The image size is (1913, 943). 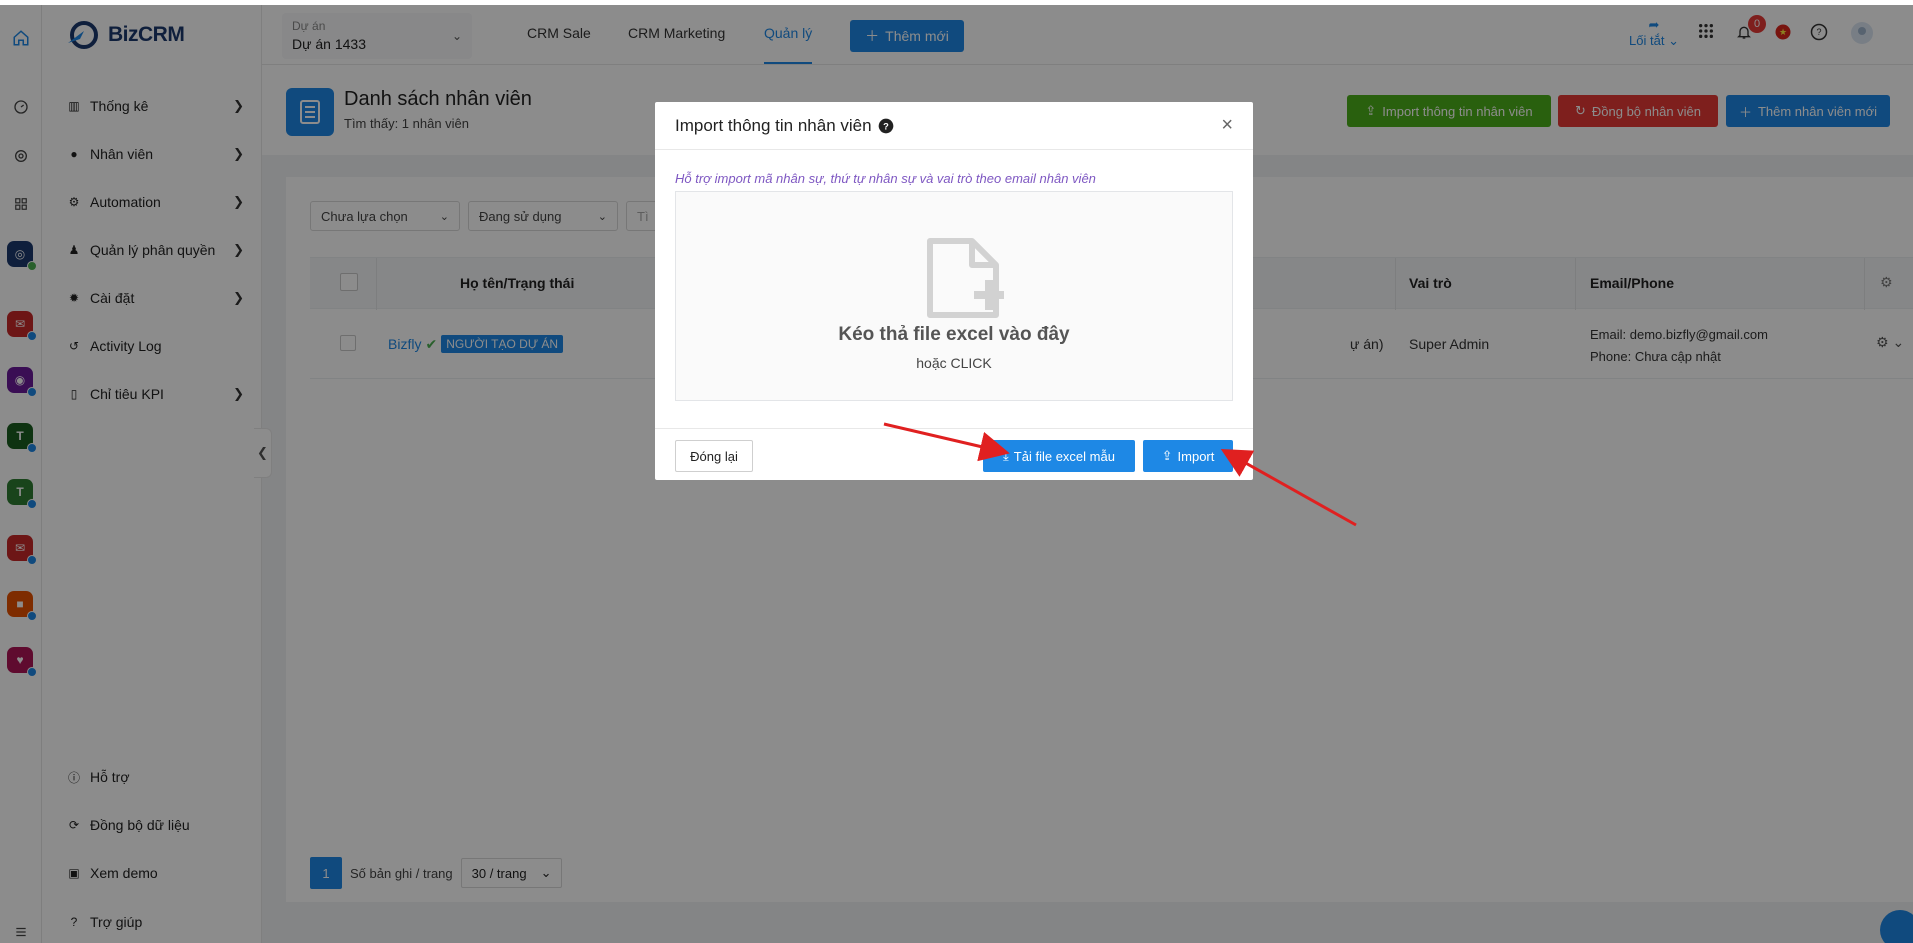 I want to click on modal-footer: Đóng lại ⤓ Tải file excel mẫu ⇪ Import, so click(x=954, y=454).